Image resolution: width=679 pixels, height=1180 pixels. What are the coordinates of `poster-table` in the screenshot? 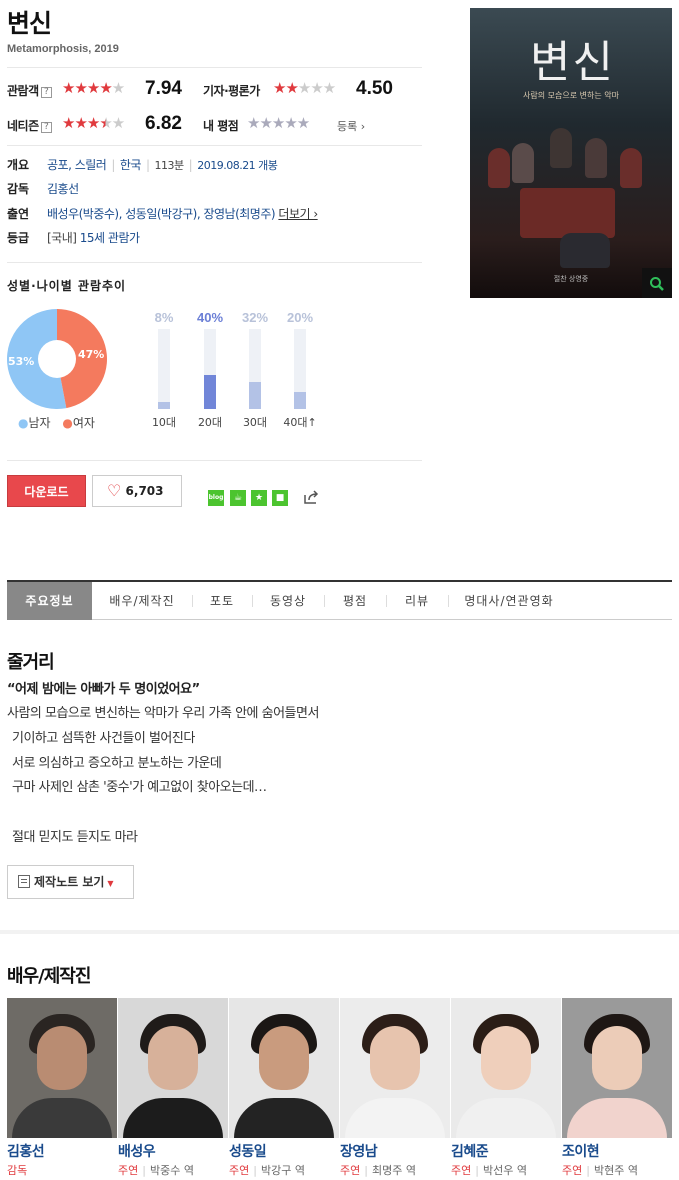 It's located at (567, 213).